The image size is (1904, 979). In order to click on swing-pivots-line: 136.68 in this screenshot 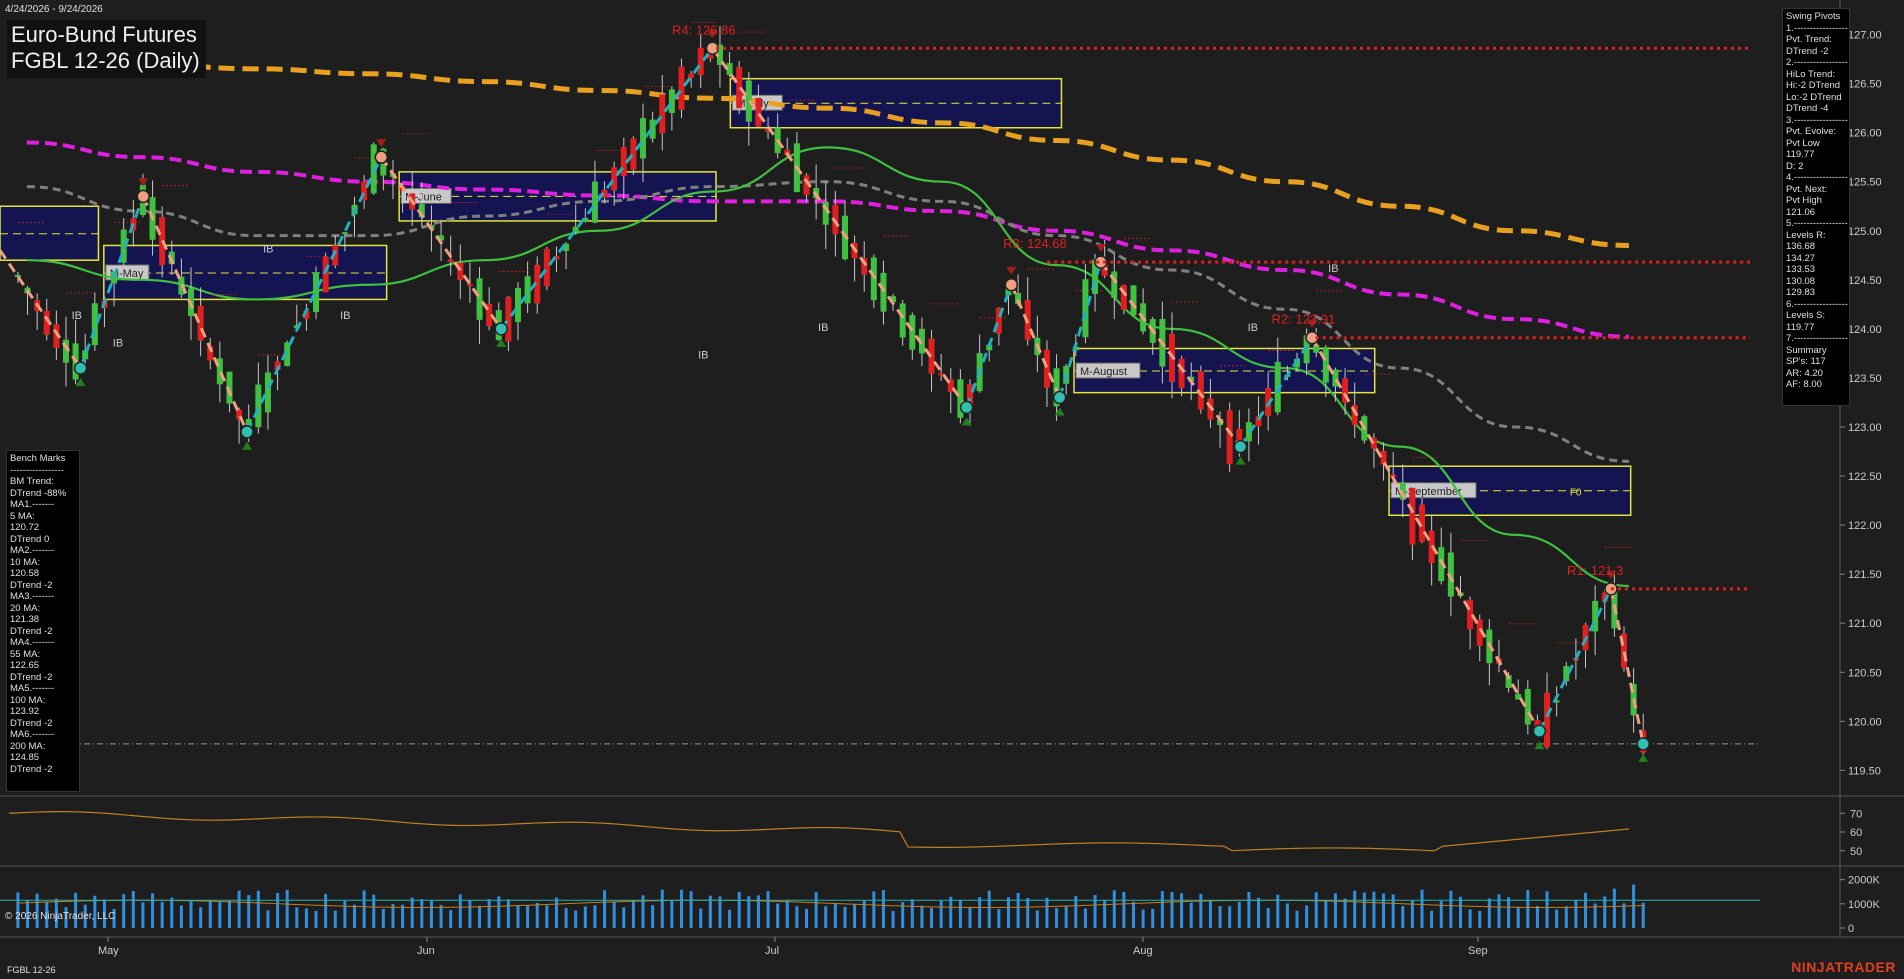, I will do `click(1801, 246)`.